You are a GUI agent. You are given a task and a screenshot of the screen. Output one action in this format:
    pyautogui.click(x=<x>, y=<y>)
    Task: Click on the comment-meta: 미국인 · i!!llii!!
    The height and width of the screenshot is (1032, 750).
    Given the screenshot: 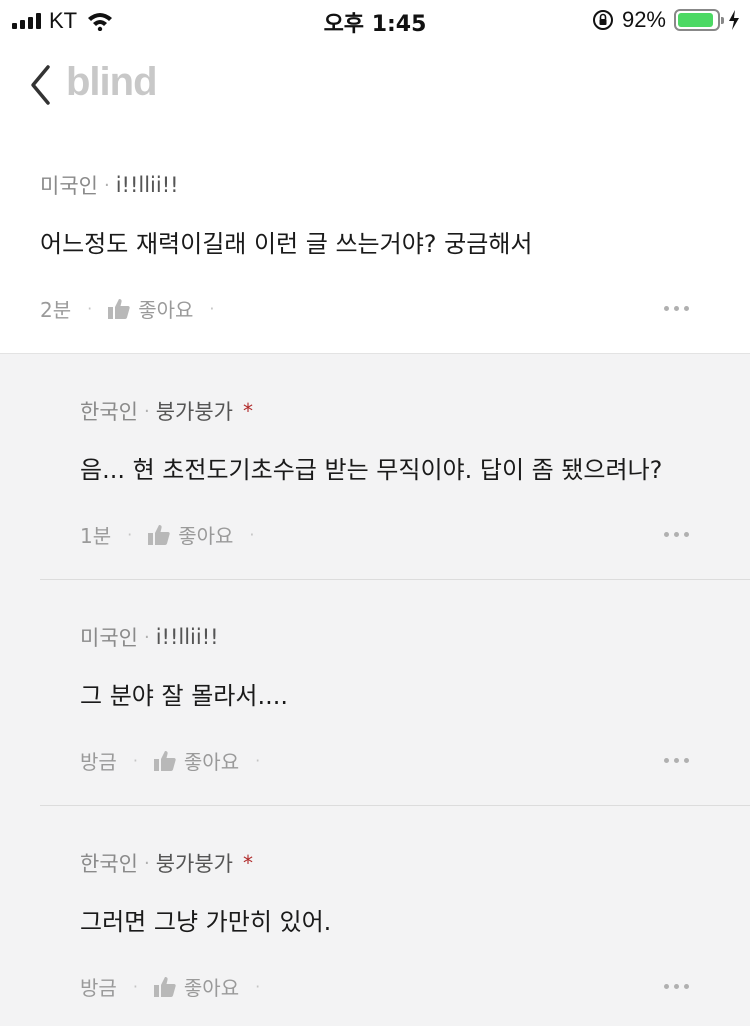 What is the action you would take?
    pyautogui.click(x=109, y=185)
    